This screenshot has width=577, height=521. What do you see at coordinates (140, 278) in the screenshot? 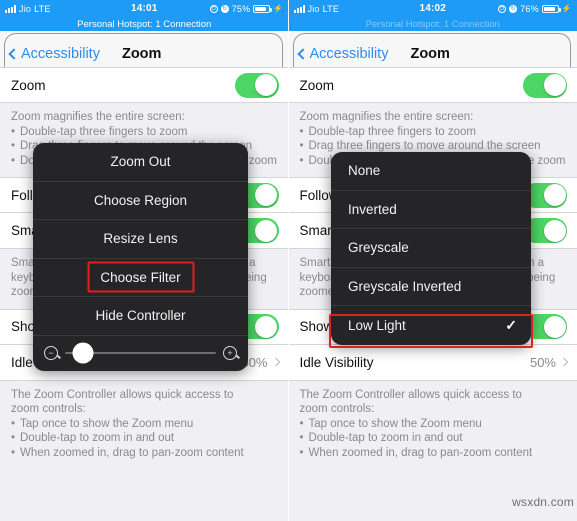
I see `menu-item-choose-filter: Choose Filter` at bounding box center [140, 278].